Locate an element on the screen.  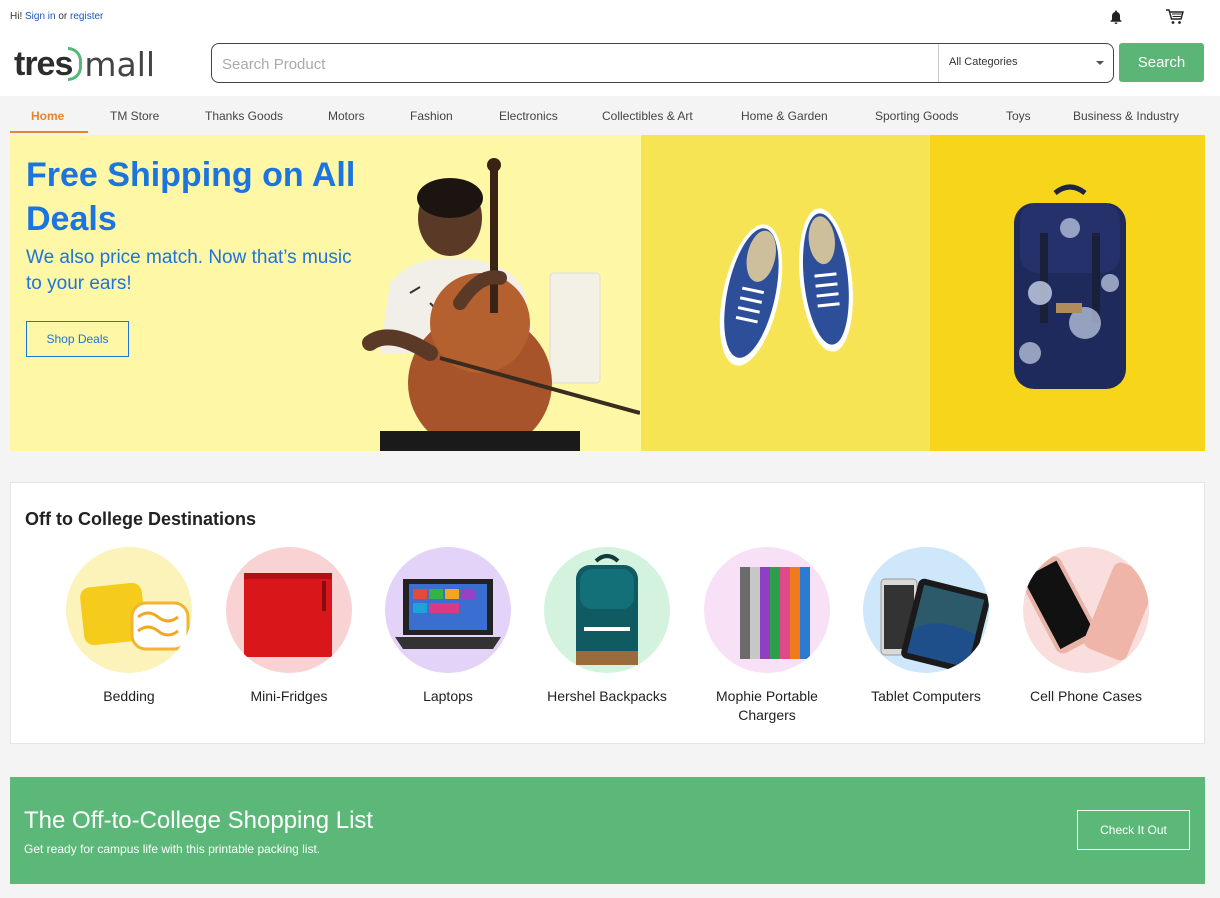
nav-item-electronics: Electronics is located at coordinates (528, 116).